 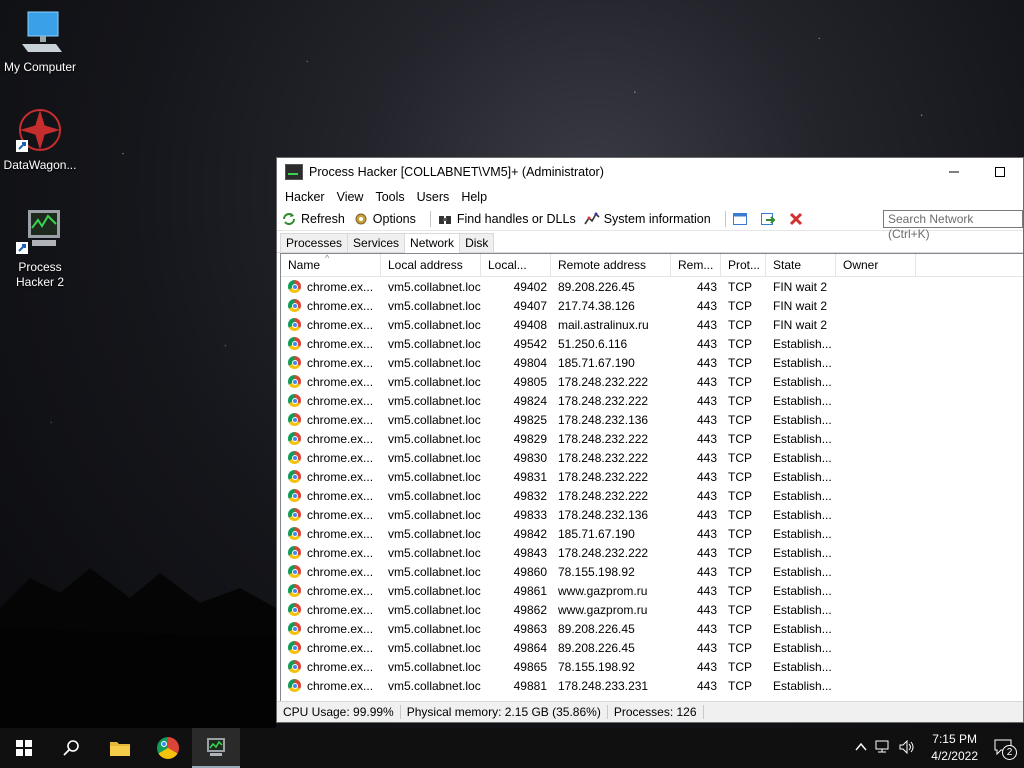 I want to click on show-hidden-icons-button, so click(x=861, y=748).